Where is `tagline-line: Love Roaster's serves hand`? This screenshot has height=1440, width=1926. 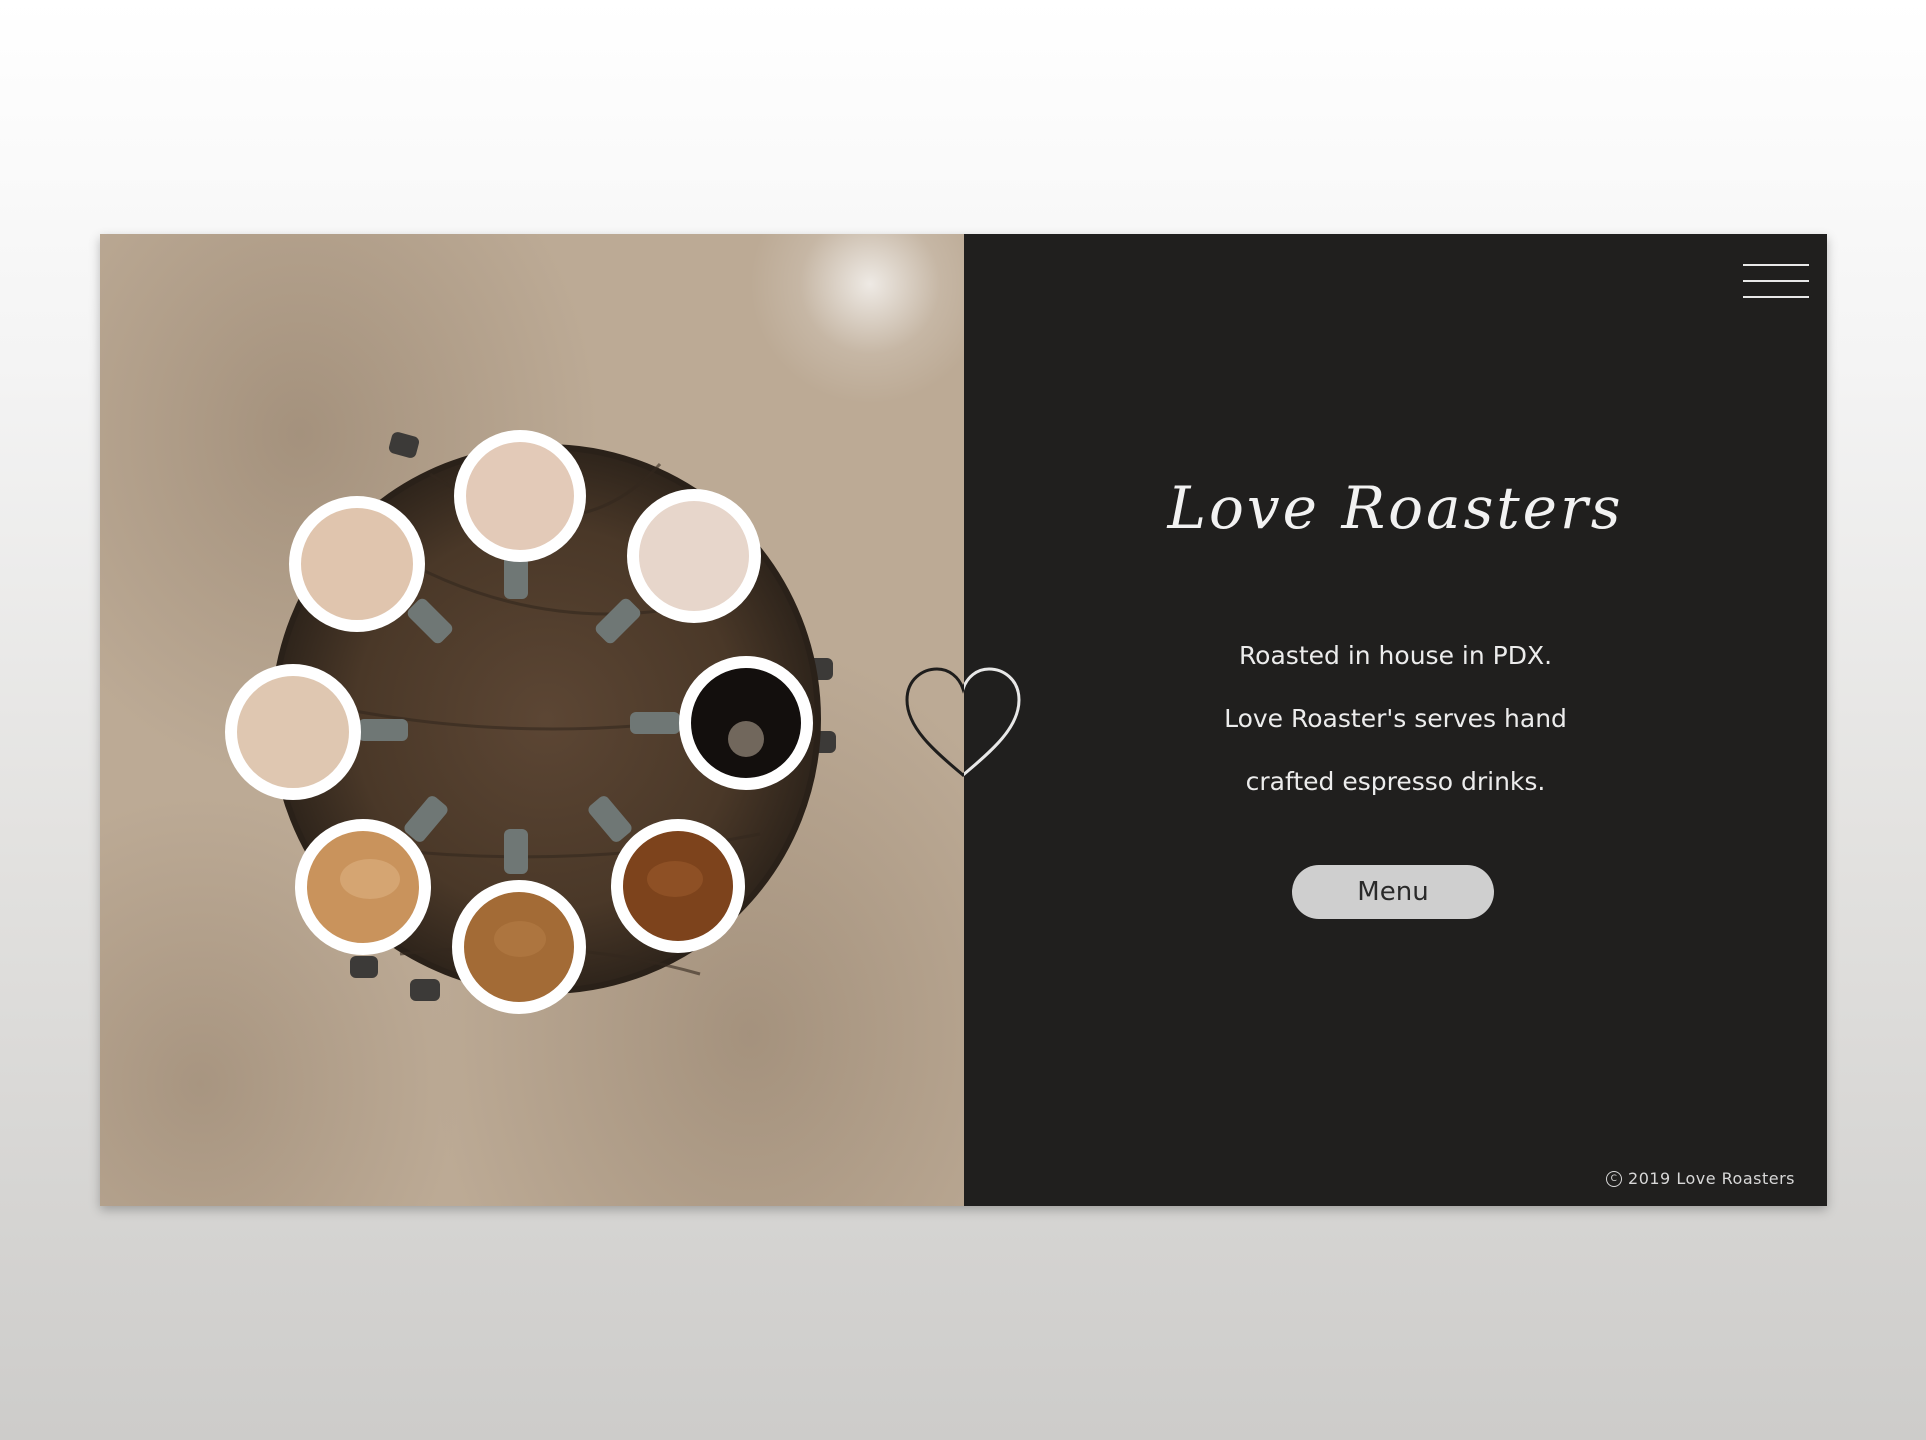
tagline-line: Love Roaster's serves hand is located at coordinates (1395, 718).